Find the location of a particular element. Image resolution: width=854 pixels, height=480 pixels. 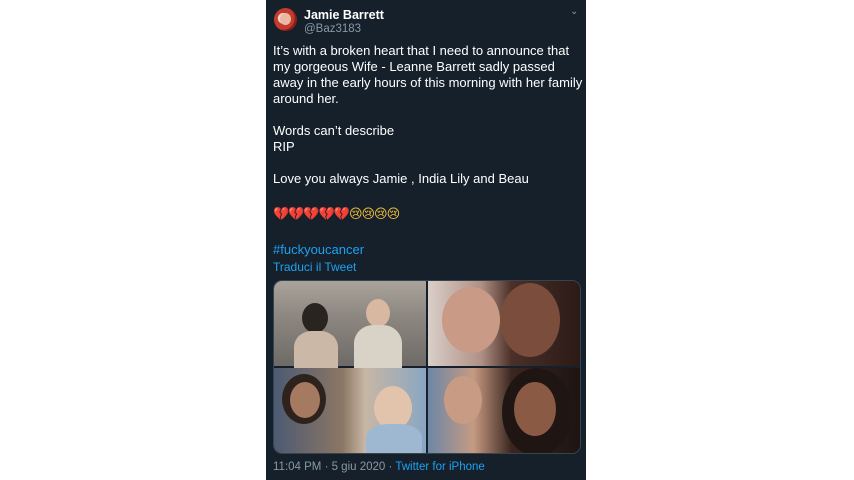

translate-tweet-link: Traduci il Tweet is located at coordinates (314, 267).